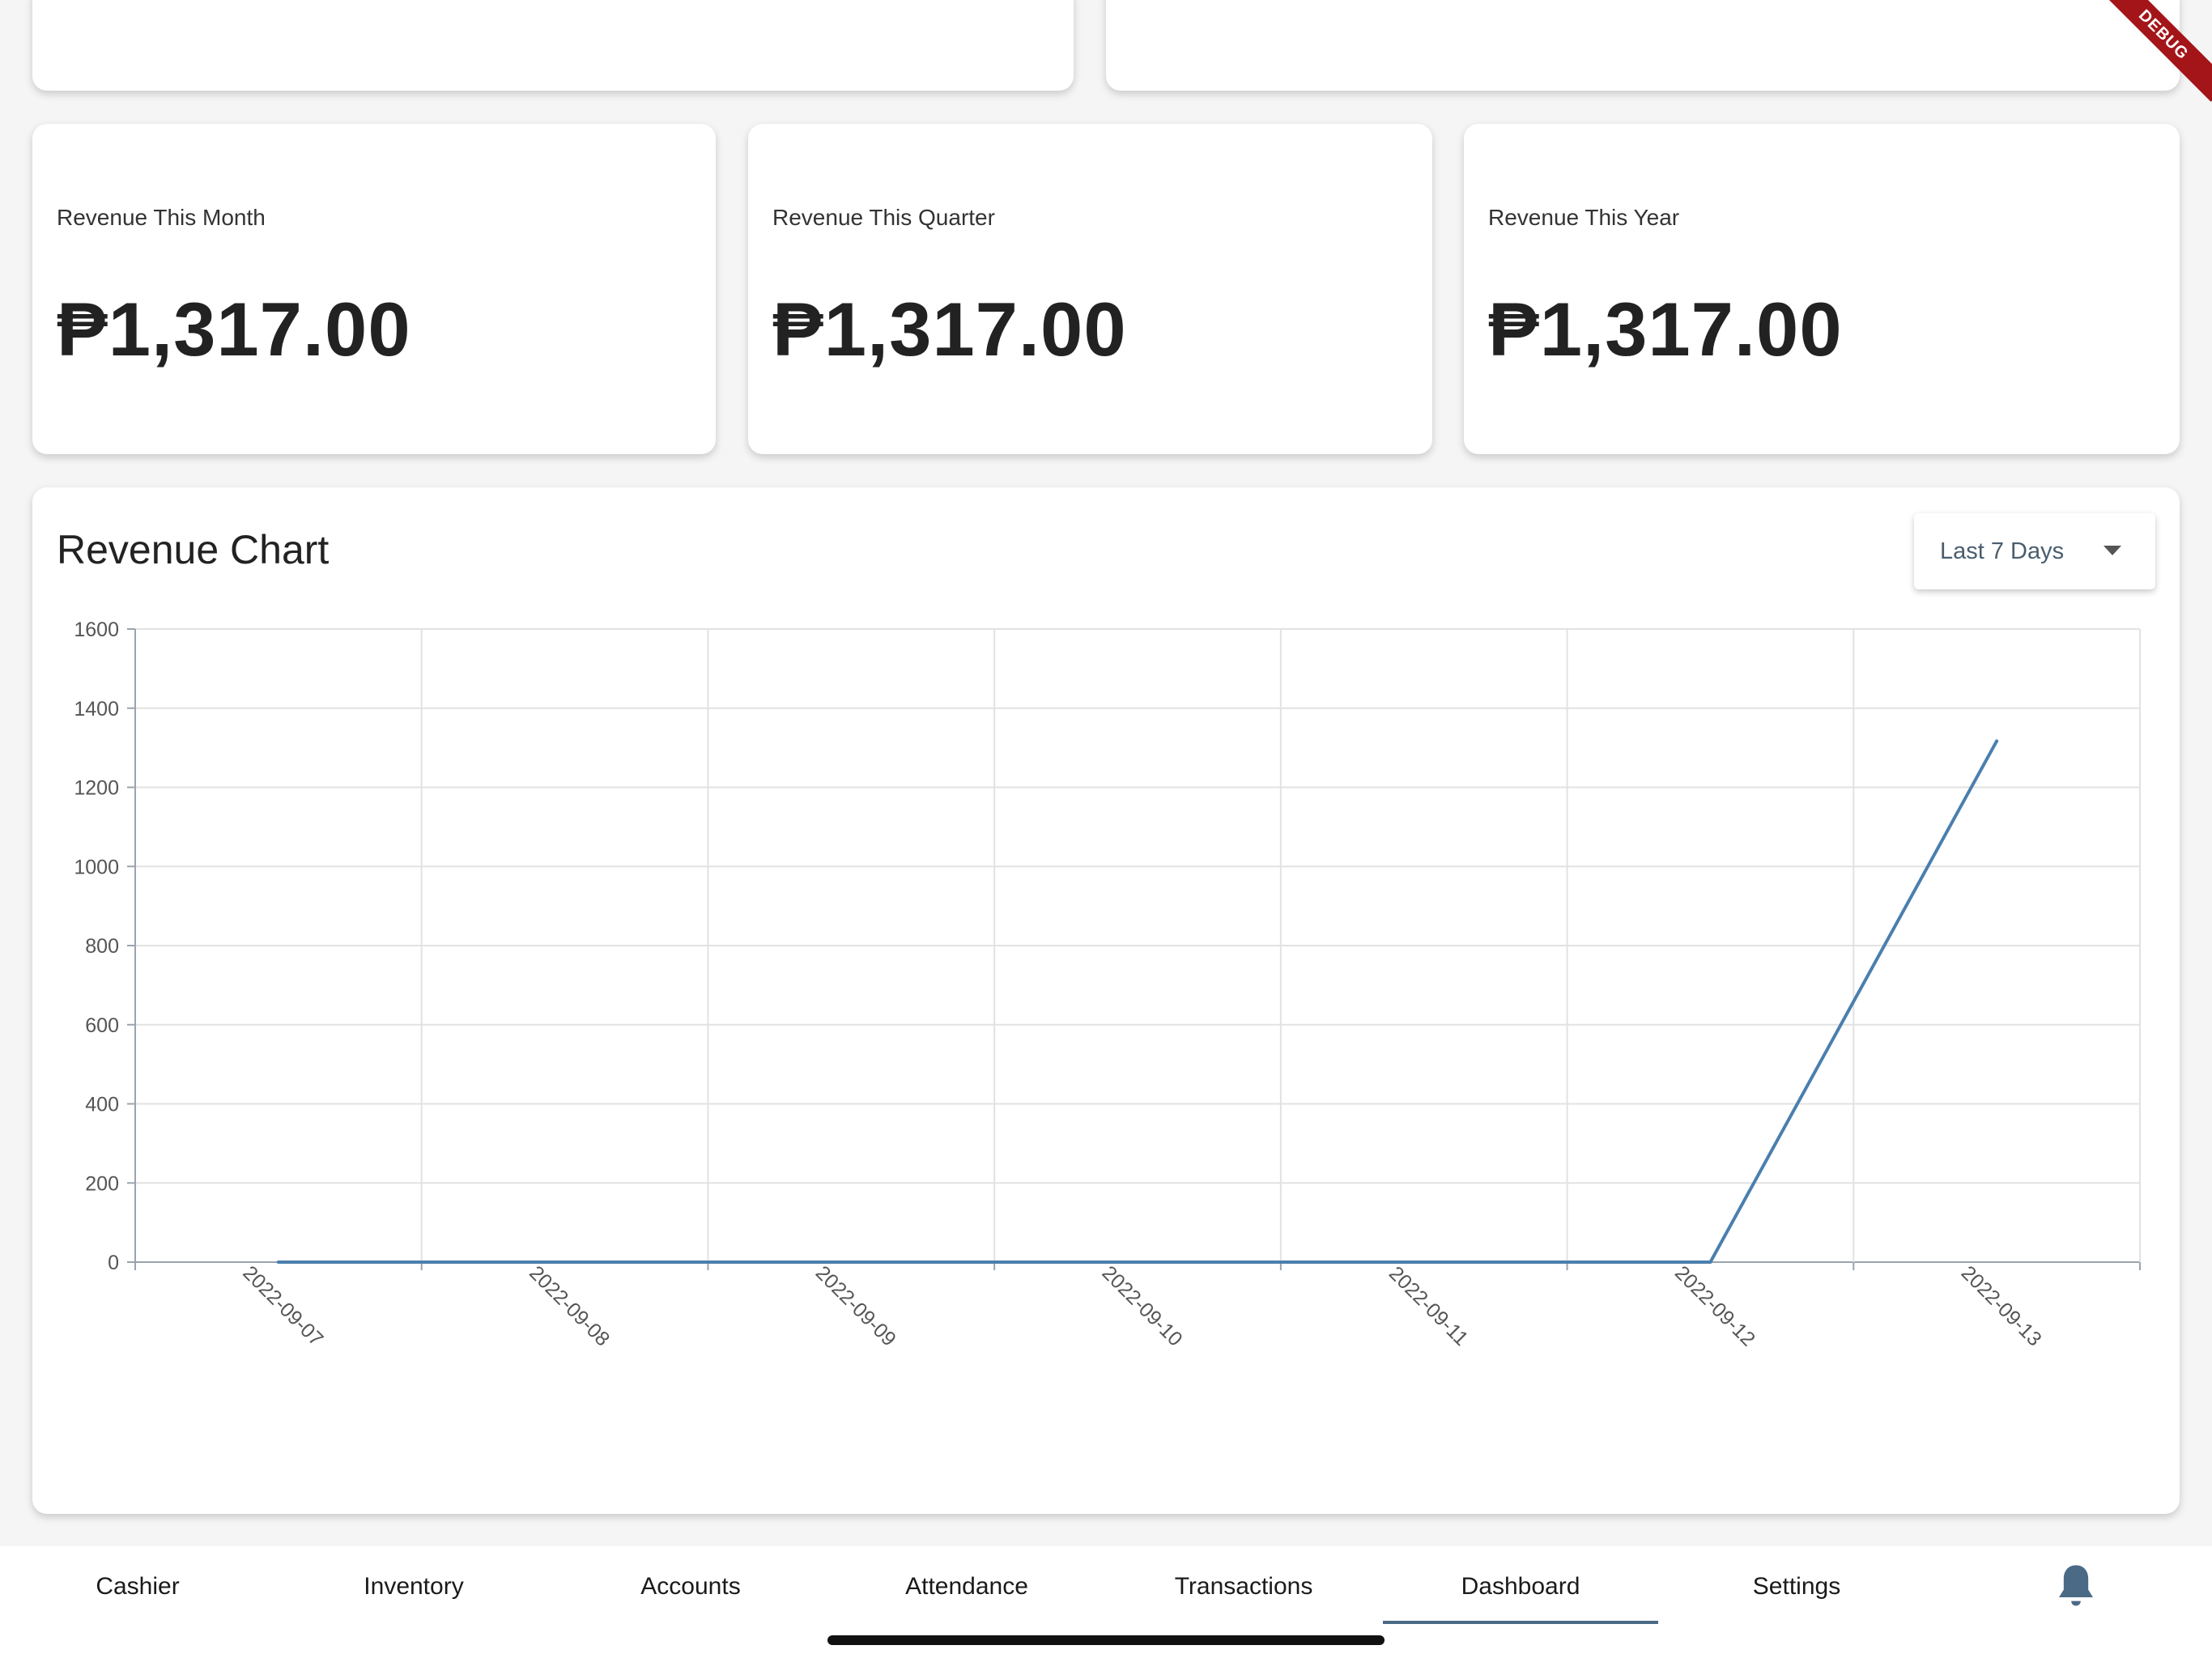  I want to click on top-card-left, so click(553, 45).